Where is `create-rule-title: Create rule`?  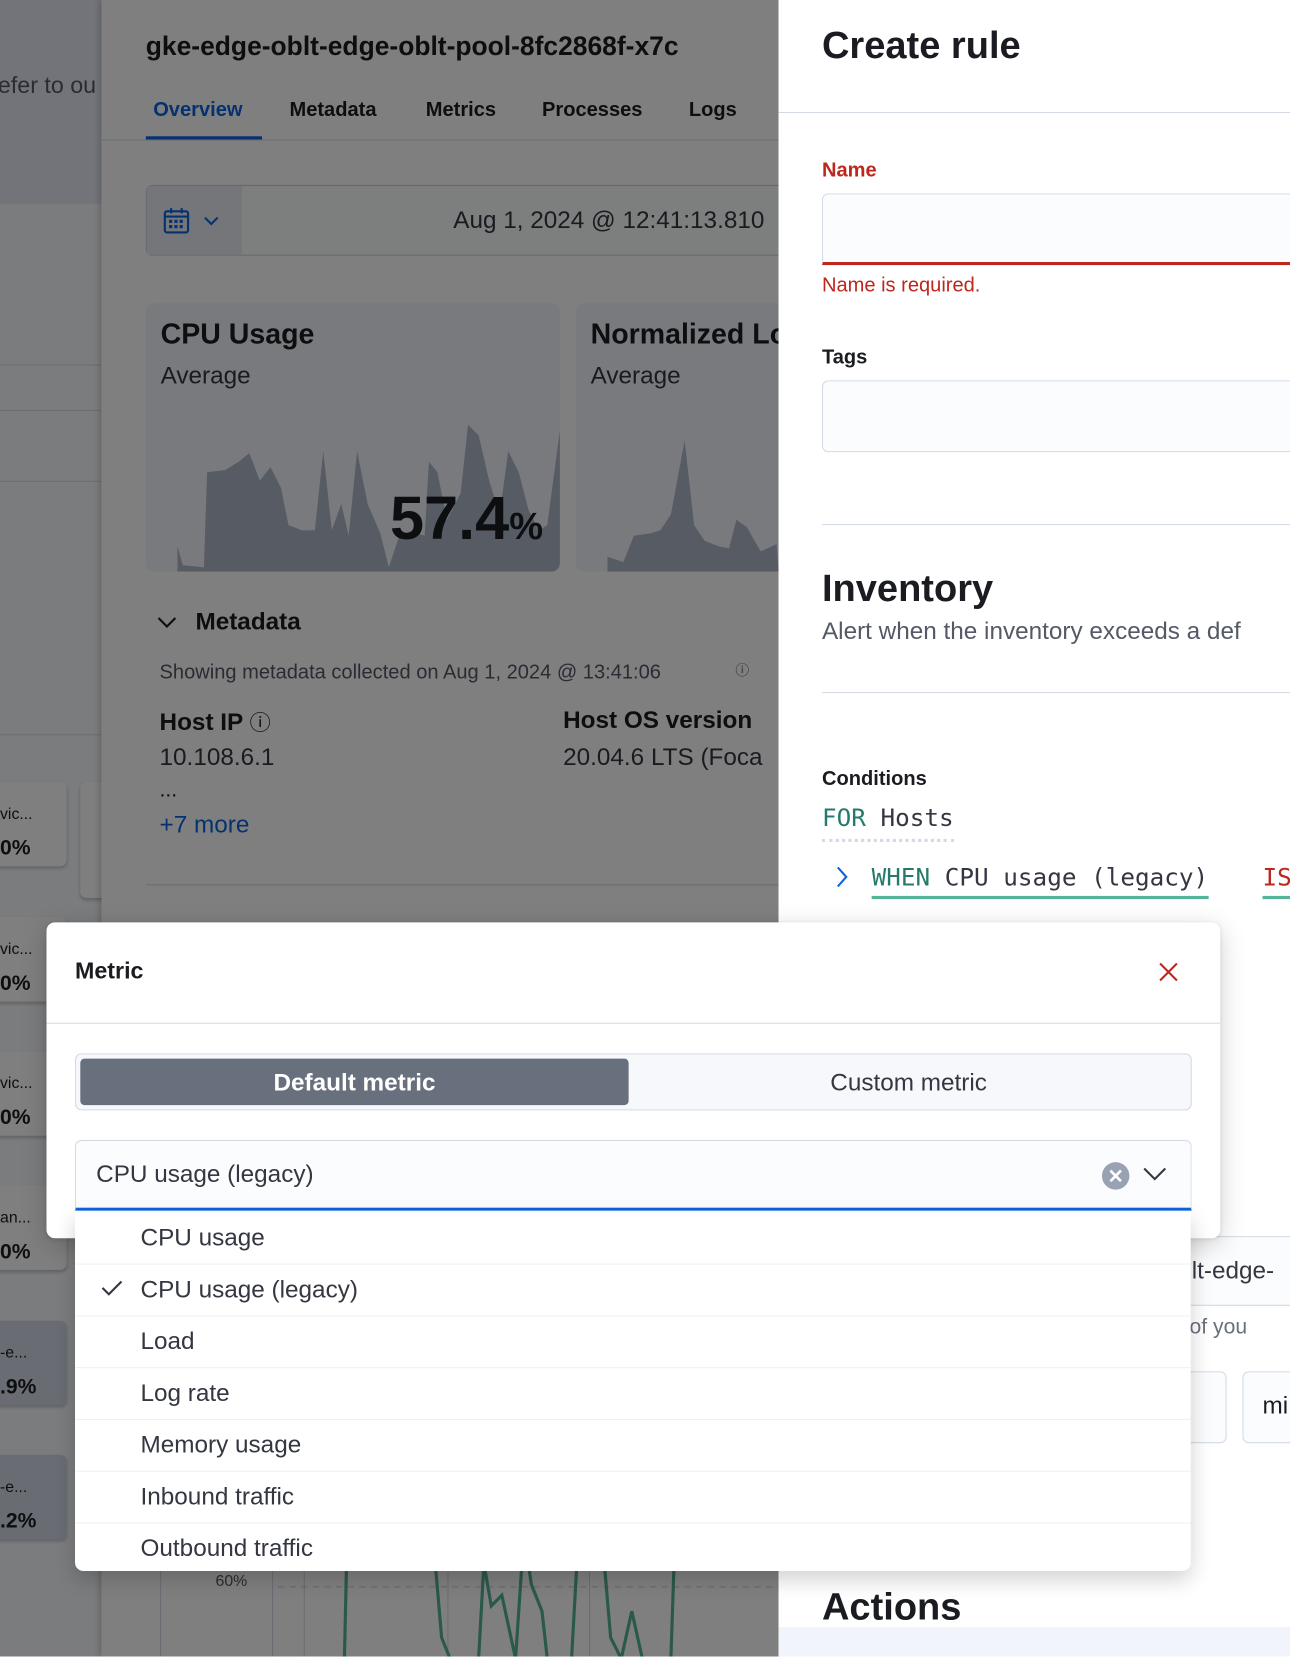
create-rule-title: Create rule is located at coordinates (921, 45).